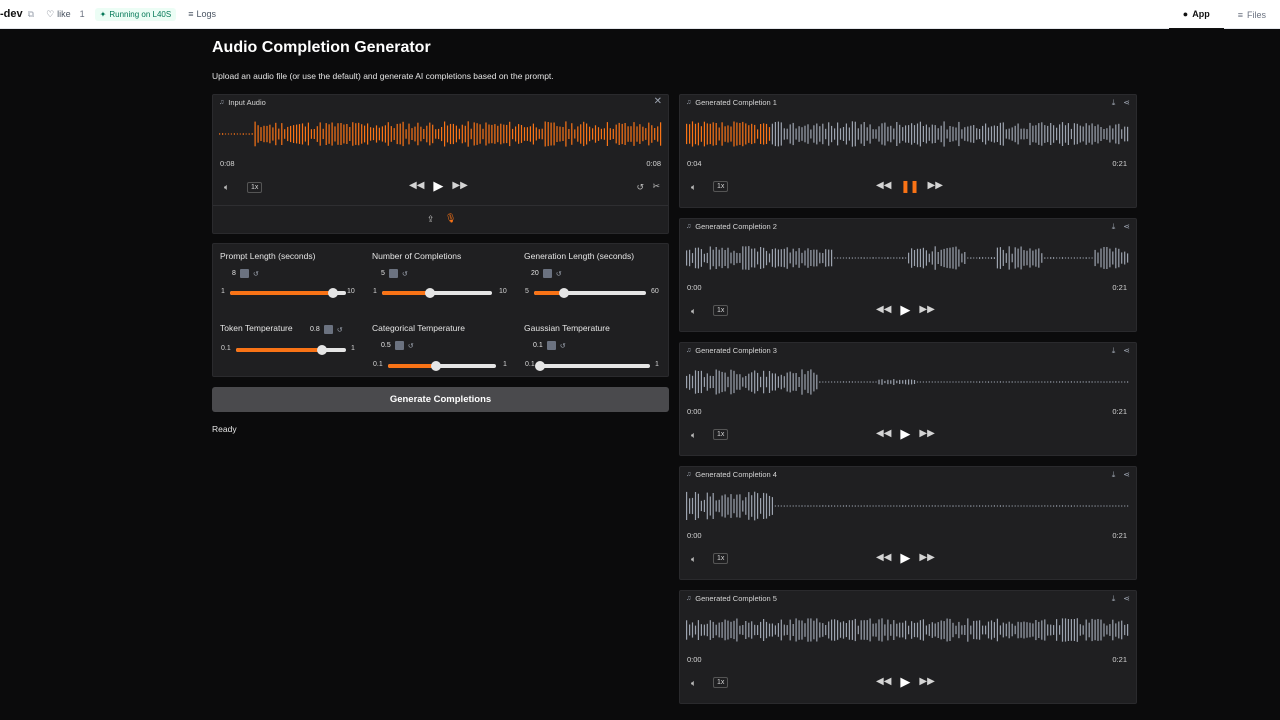  I want to click on tab-app: ● App, so click(1196, 14).